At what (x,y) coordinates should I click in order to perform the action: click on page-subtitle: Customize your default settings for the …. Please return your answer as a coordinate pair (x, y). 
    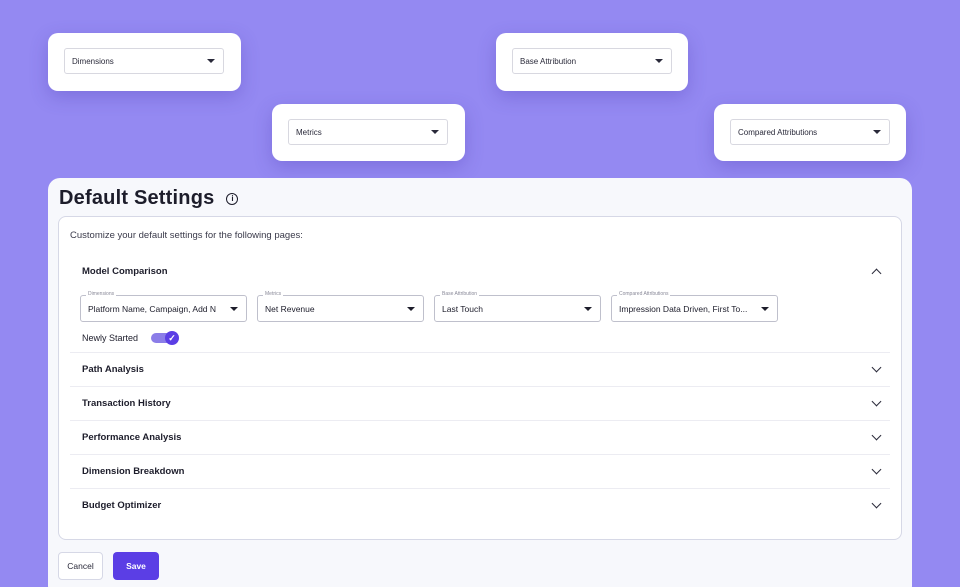
    Looking at the image, I should click on (186, 235).